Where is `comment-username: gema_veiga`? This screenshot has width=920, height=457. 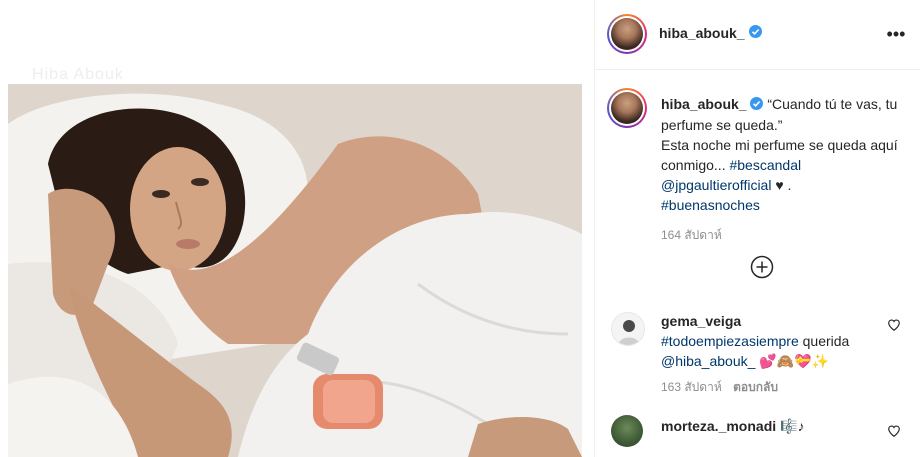 comment-username: gema_veiga is located at coordinates (701, 321).